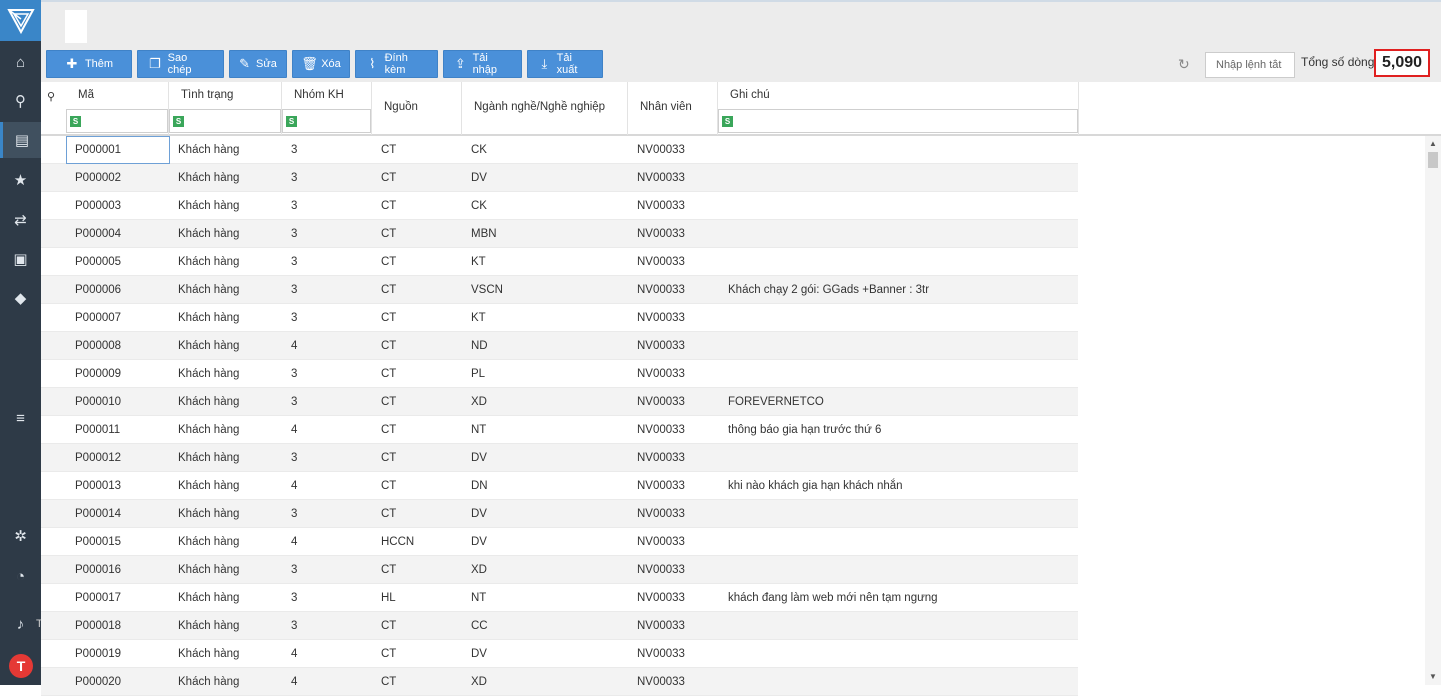  What do you see at coordinates (482, 64) in the screenshot?
I see `upload-button: ⇪ Tải nhập` at bounding box center [482, 64].